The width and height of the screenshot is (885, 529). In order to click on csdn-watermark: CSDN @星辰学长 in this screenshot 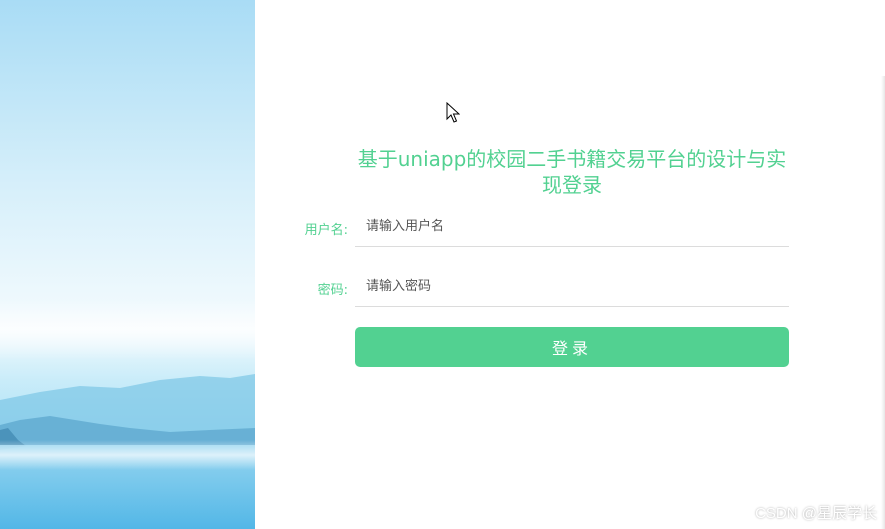, I will do `click(816, 513)`.